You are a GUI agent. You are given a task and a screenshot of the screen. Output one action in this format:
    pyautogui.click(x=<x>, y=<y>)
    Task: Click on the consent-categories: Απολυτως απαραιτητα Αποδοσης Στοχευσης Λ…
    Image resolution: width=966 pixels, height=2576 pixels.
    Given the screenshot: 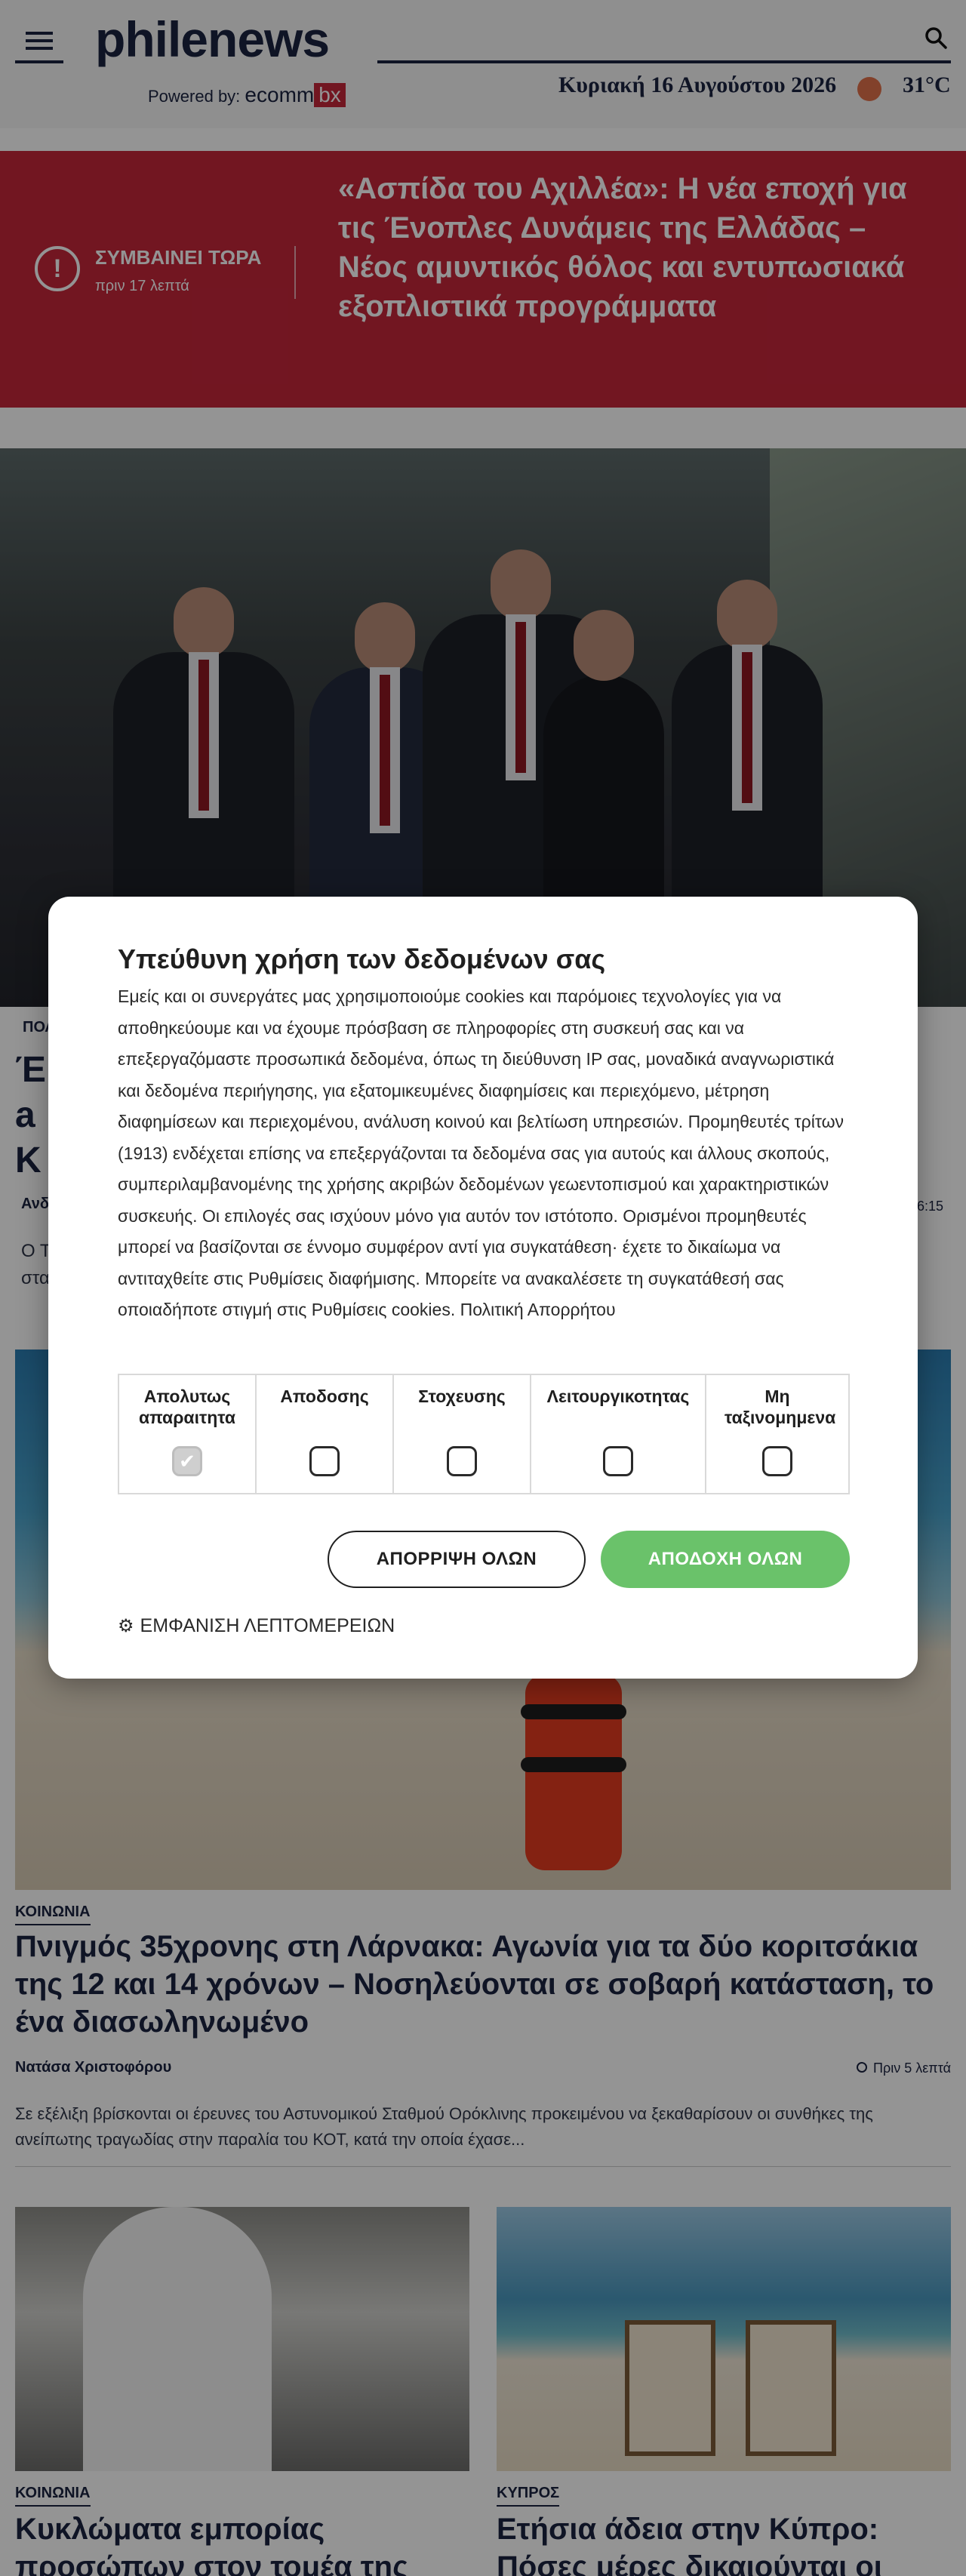 What is the action you would take?
    pyautogui.click(x=484, y=1434)
    